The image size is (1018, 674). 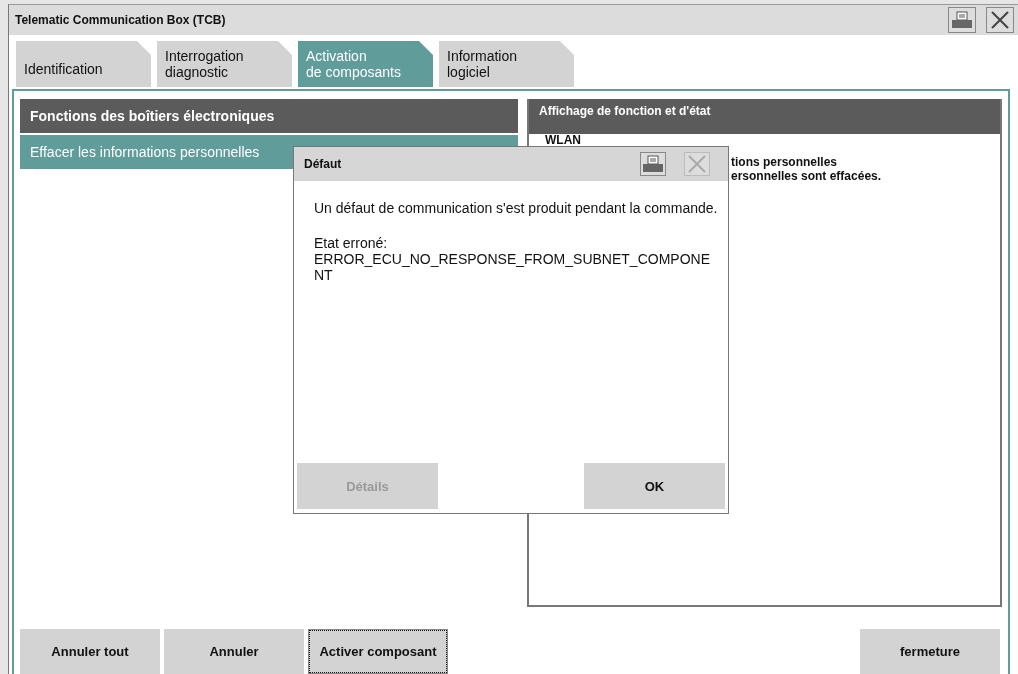 I want to click on dialog-button: OK, so click(x=654, y=486).